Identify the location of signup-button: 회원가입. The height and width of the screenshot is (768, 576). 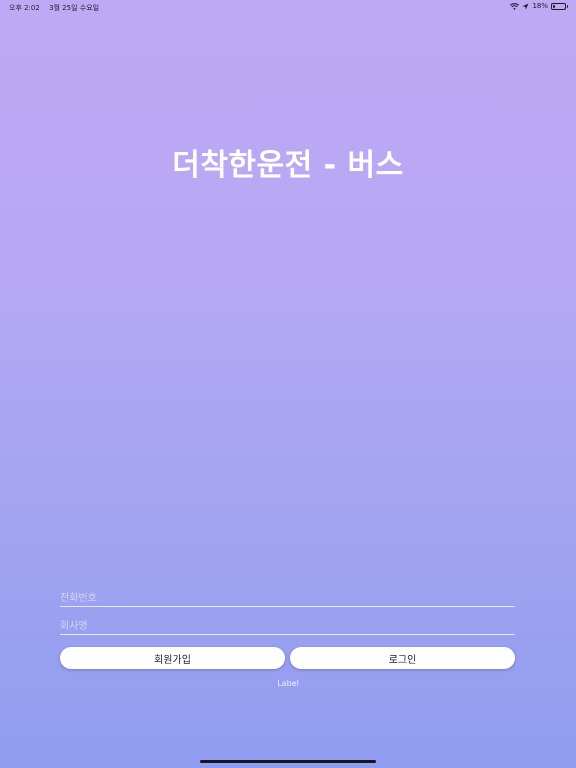
(172, 658).